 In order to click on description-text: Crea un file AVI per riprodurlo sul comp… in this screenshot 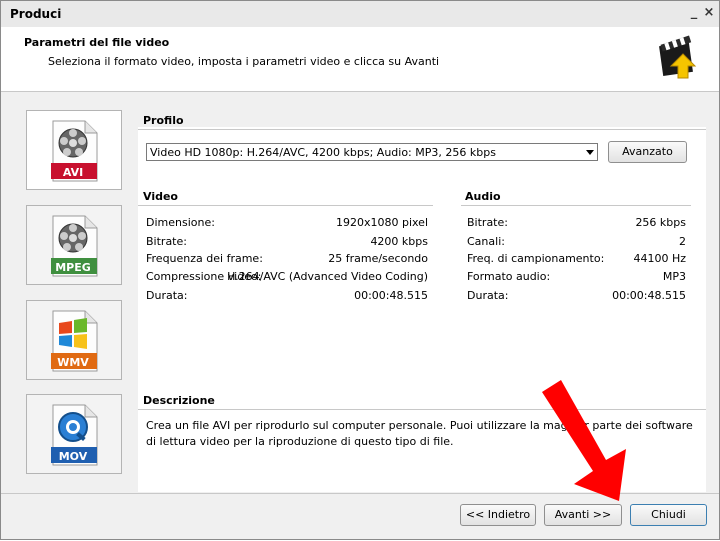, I will do `click(419, 433)`.